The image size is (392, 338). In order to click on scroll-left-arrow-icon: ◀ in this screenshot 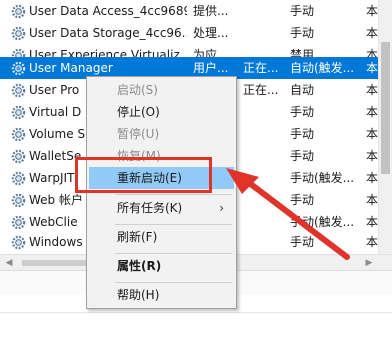, I will do `click(9, 263)`.